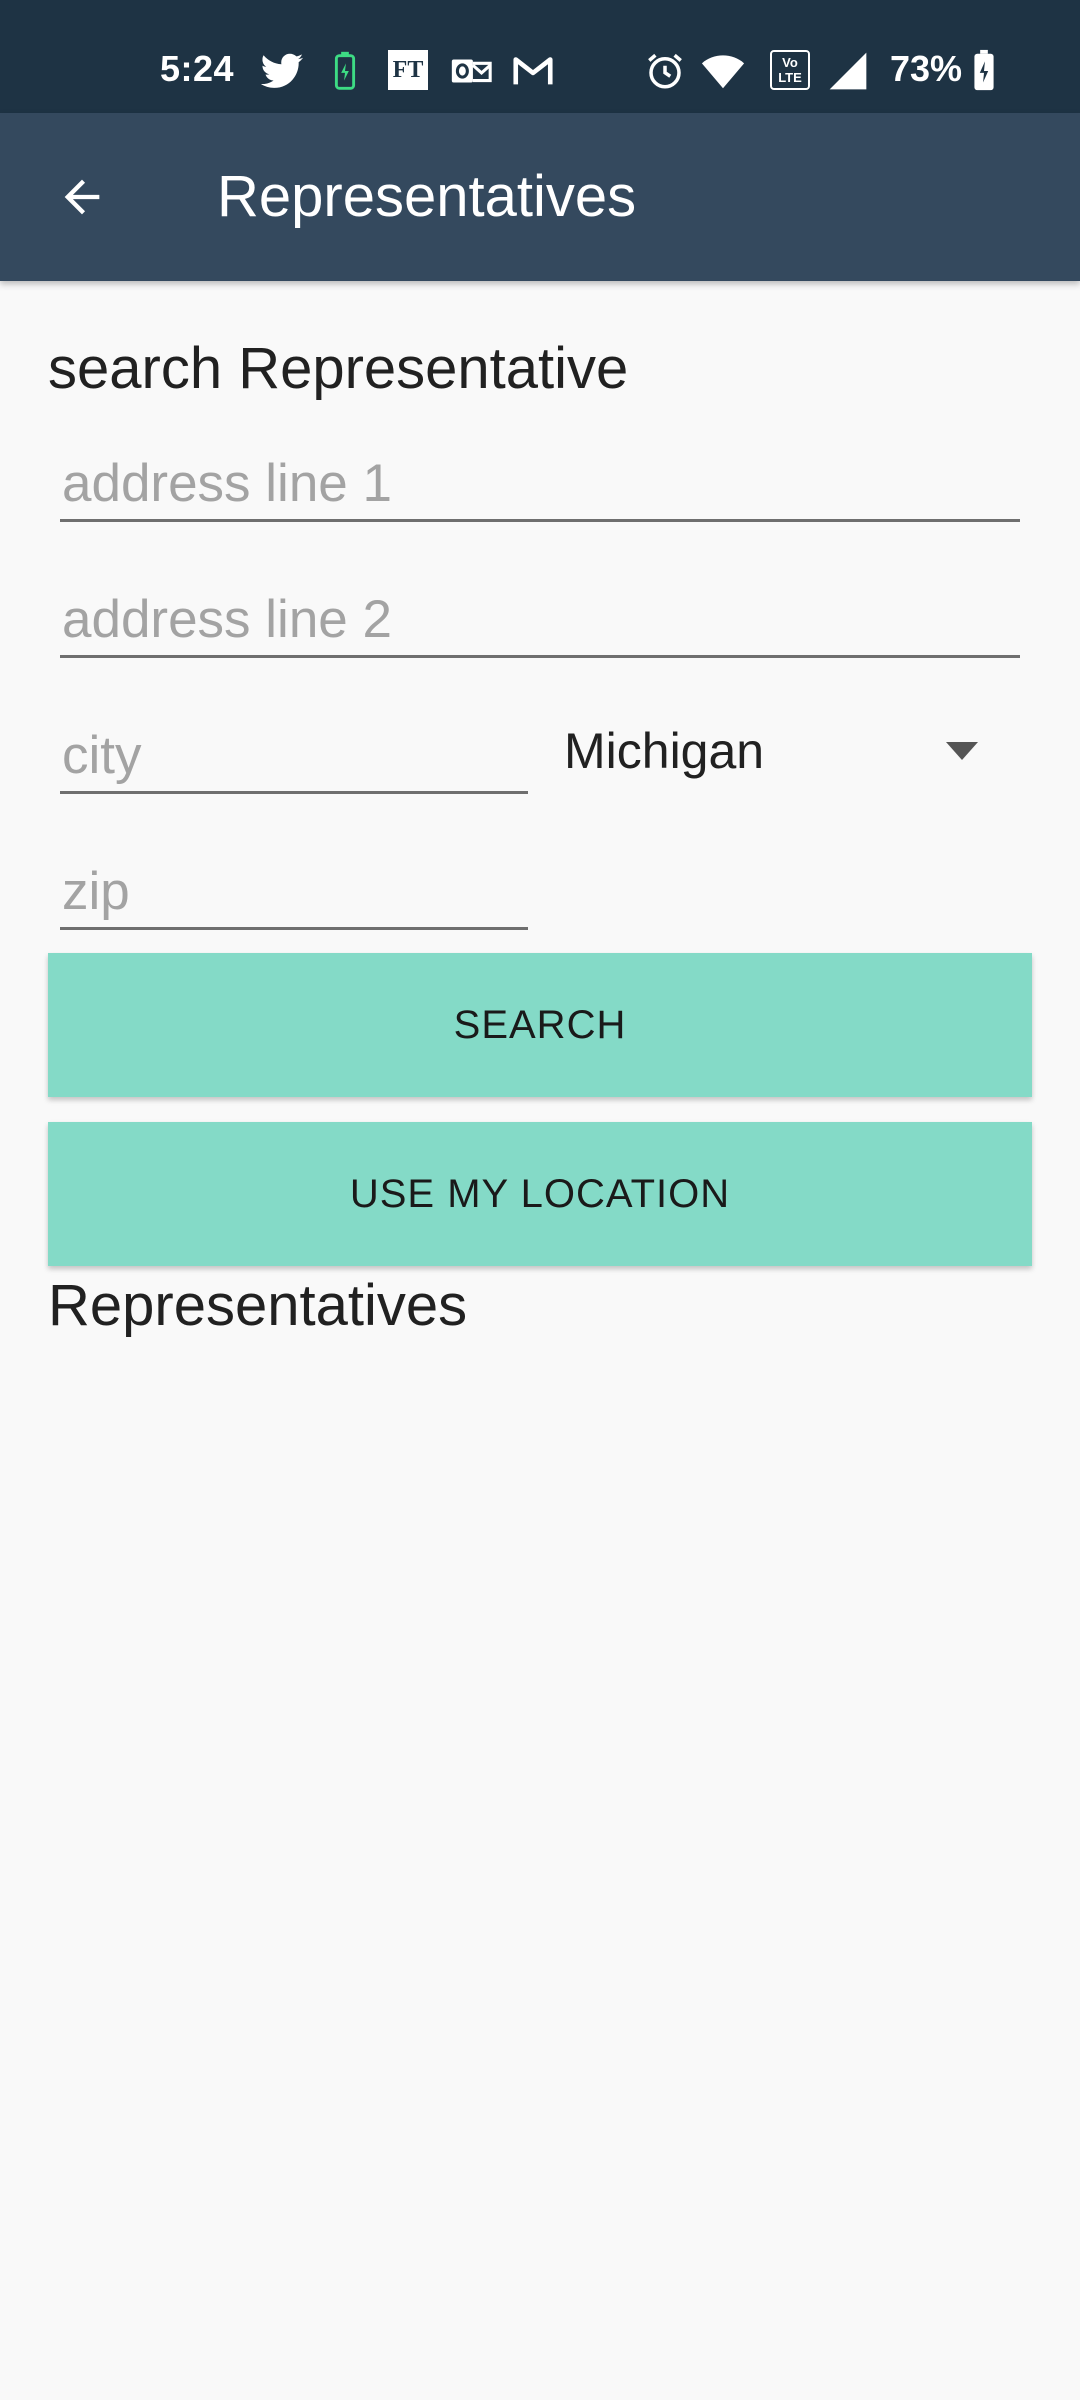 The image size is (1080, 2400). I want to click on volte-icon: Vo LTE, so click(790, 70).